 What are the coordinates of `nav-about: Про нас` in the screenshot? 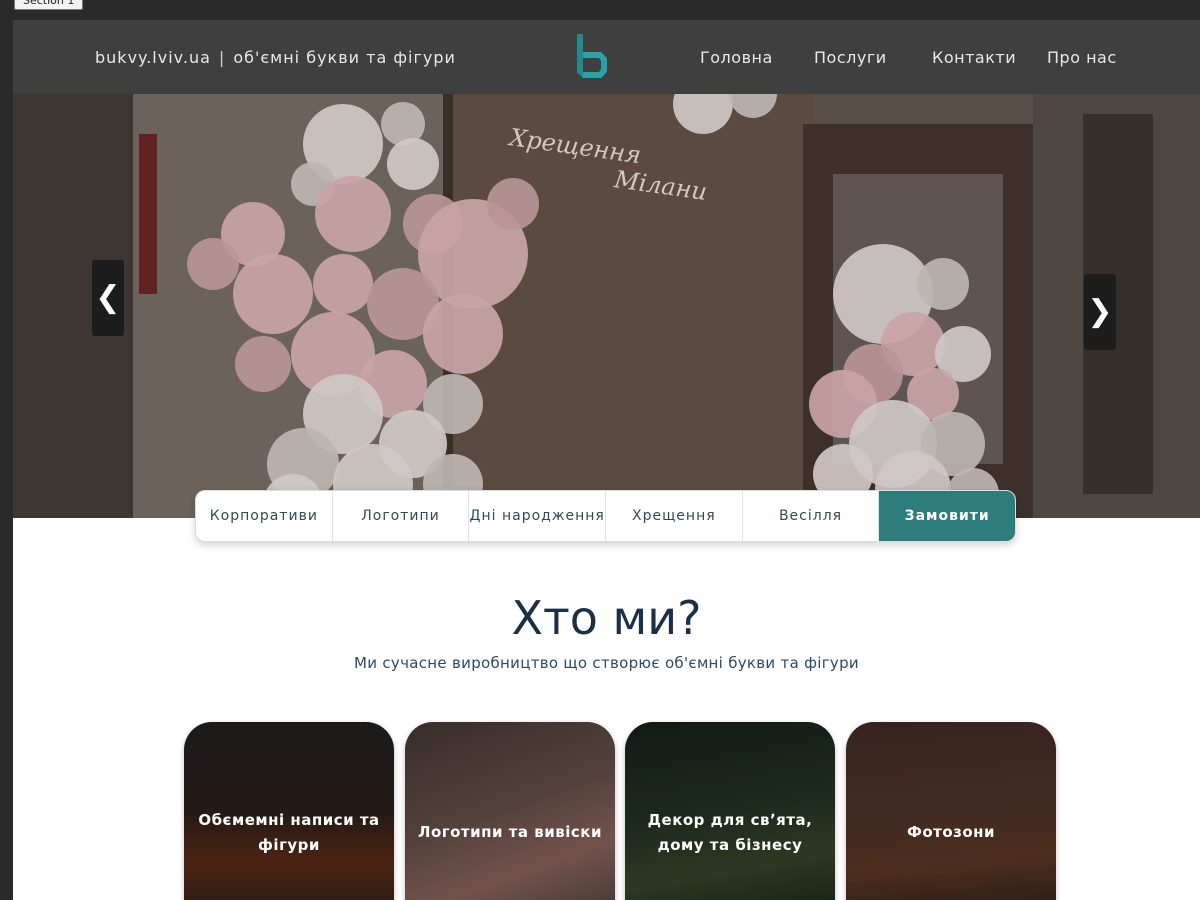 It's located at (1082, 57).